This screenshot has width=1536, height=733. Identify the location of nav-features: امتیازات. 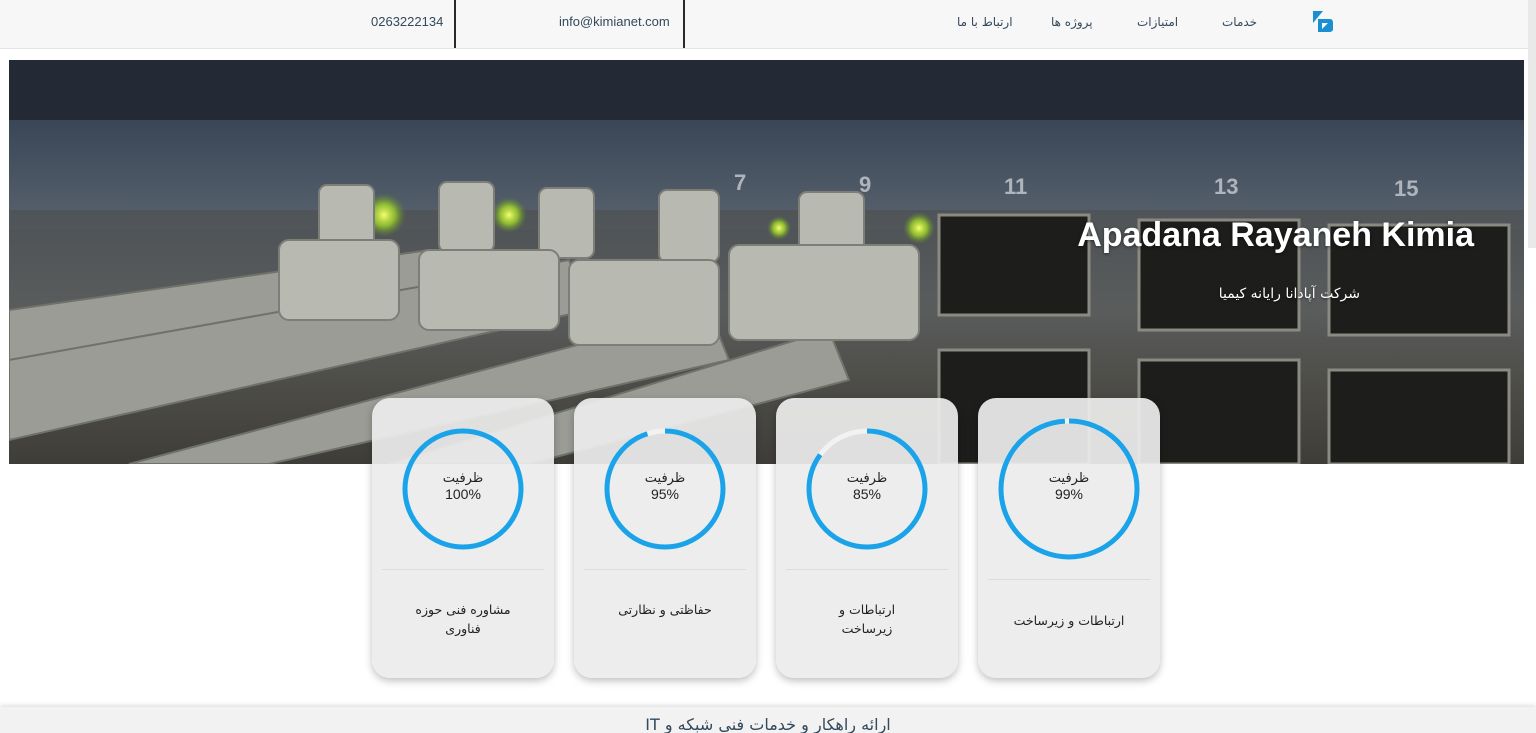
(1157, 22).